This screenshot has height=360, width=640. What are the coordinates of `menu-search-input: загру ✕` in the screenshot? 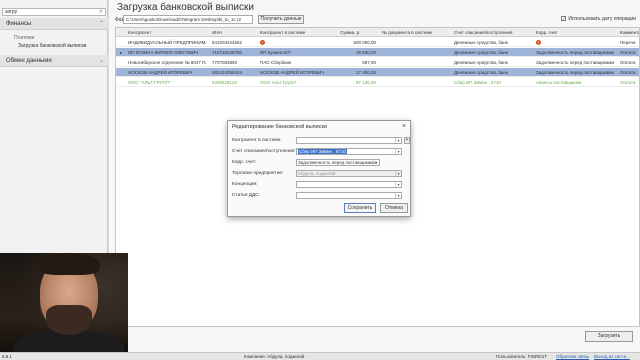 It's located at (54, 12).